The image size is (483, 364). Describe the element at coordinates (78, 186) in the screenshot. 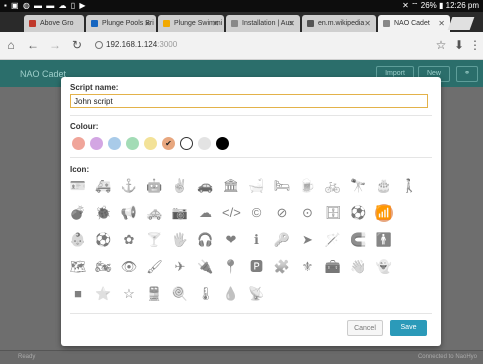

I see `icon-option: 🪪` at that location.